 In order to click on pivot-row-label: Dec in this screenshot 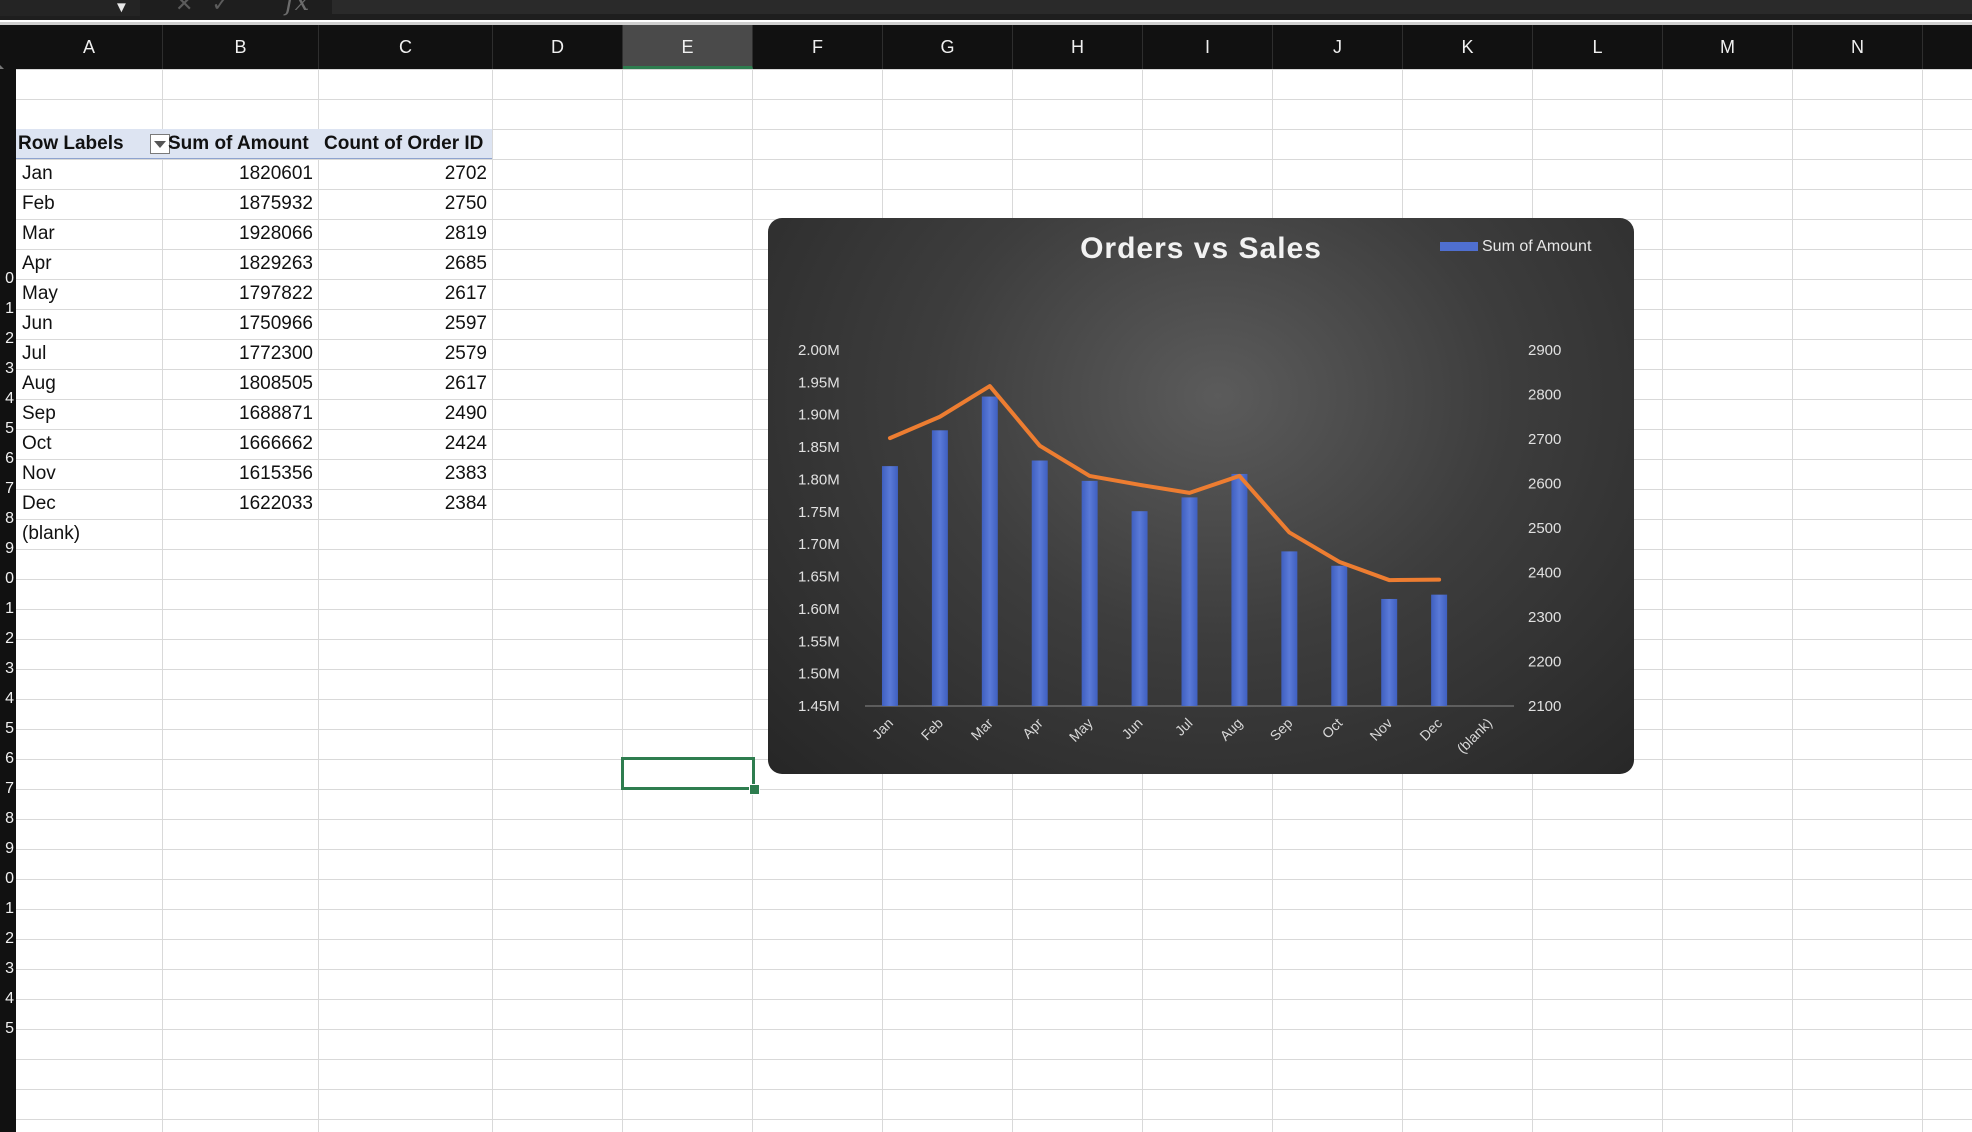, I will do `click(82, 504)`.